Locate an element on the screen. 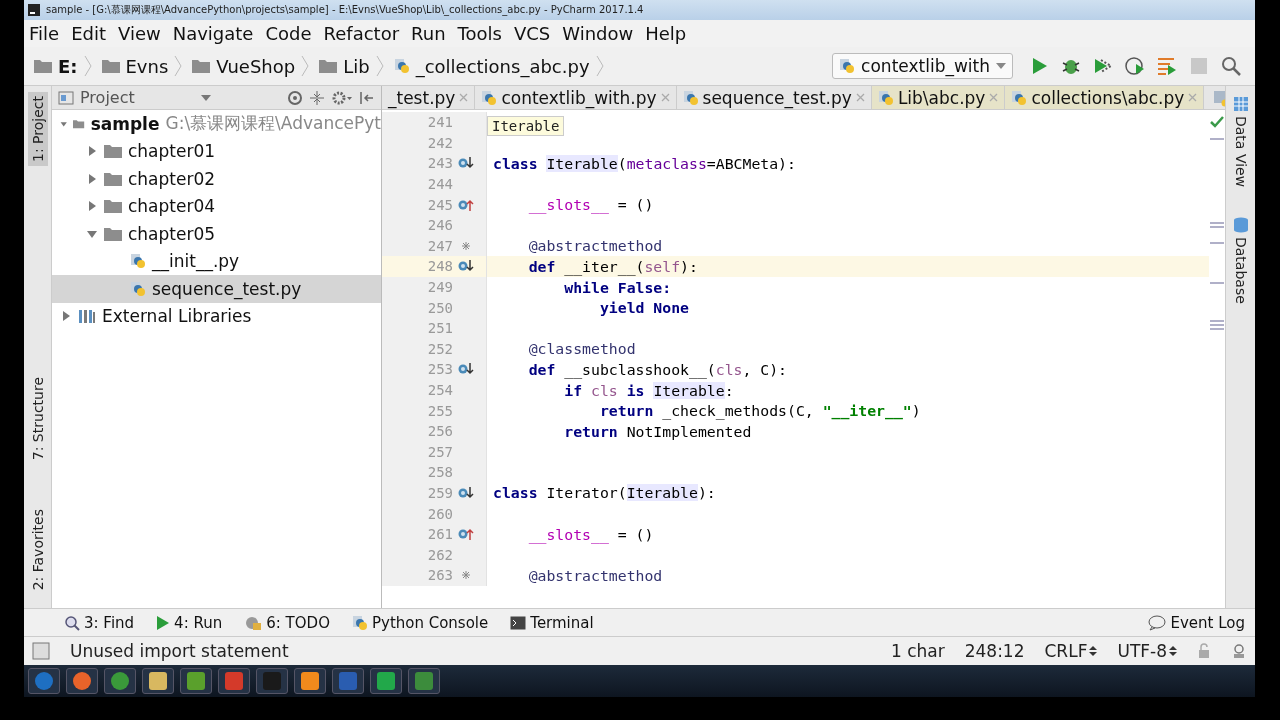 This screenshot has width=1280, height=720. window-title: sample - [G:\慕课网课程\AdvancePython\projects\sample] - E:\Evns\VueShop\Lib\_collections_abc.py - PyCharm 2017.1.4 is located at coordinates (345, 10).